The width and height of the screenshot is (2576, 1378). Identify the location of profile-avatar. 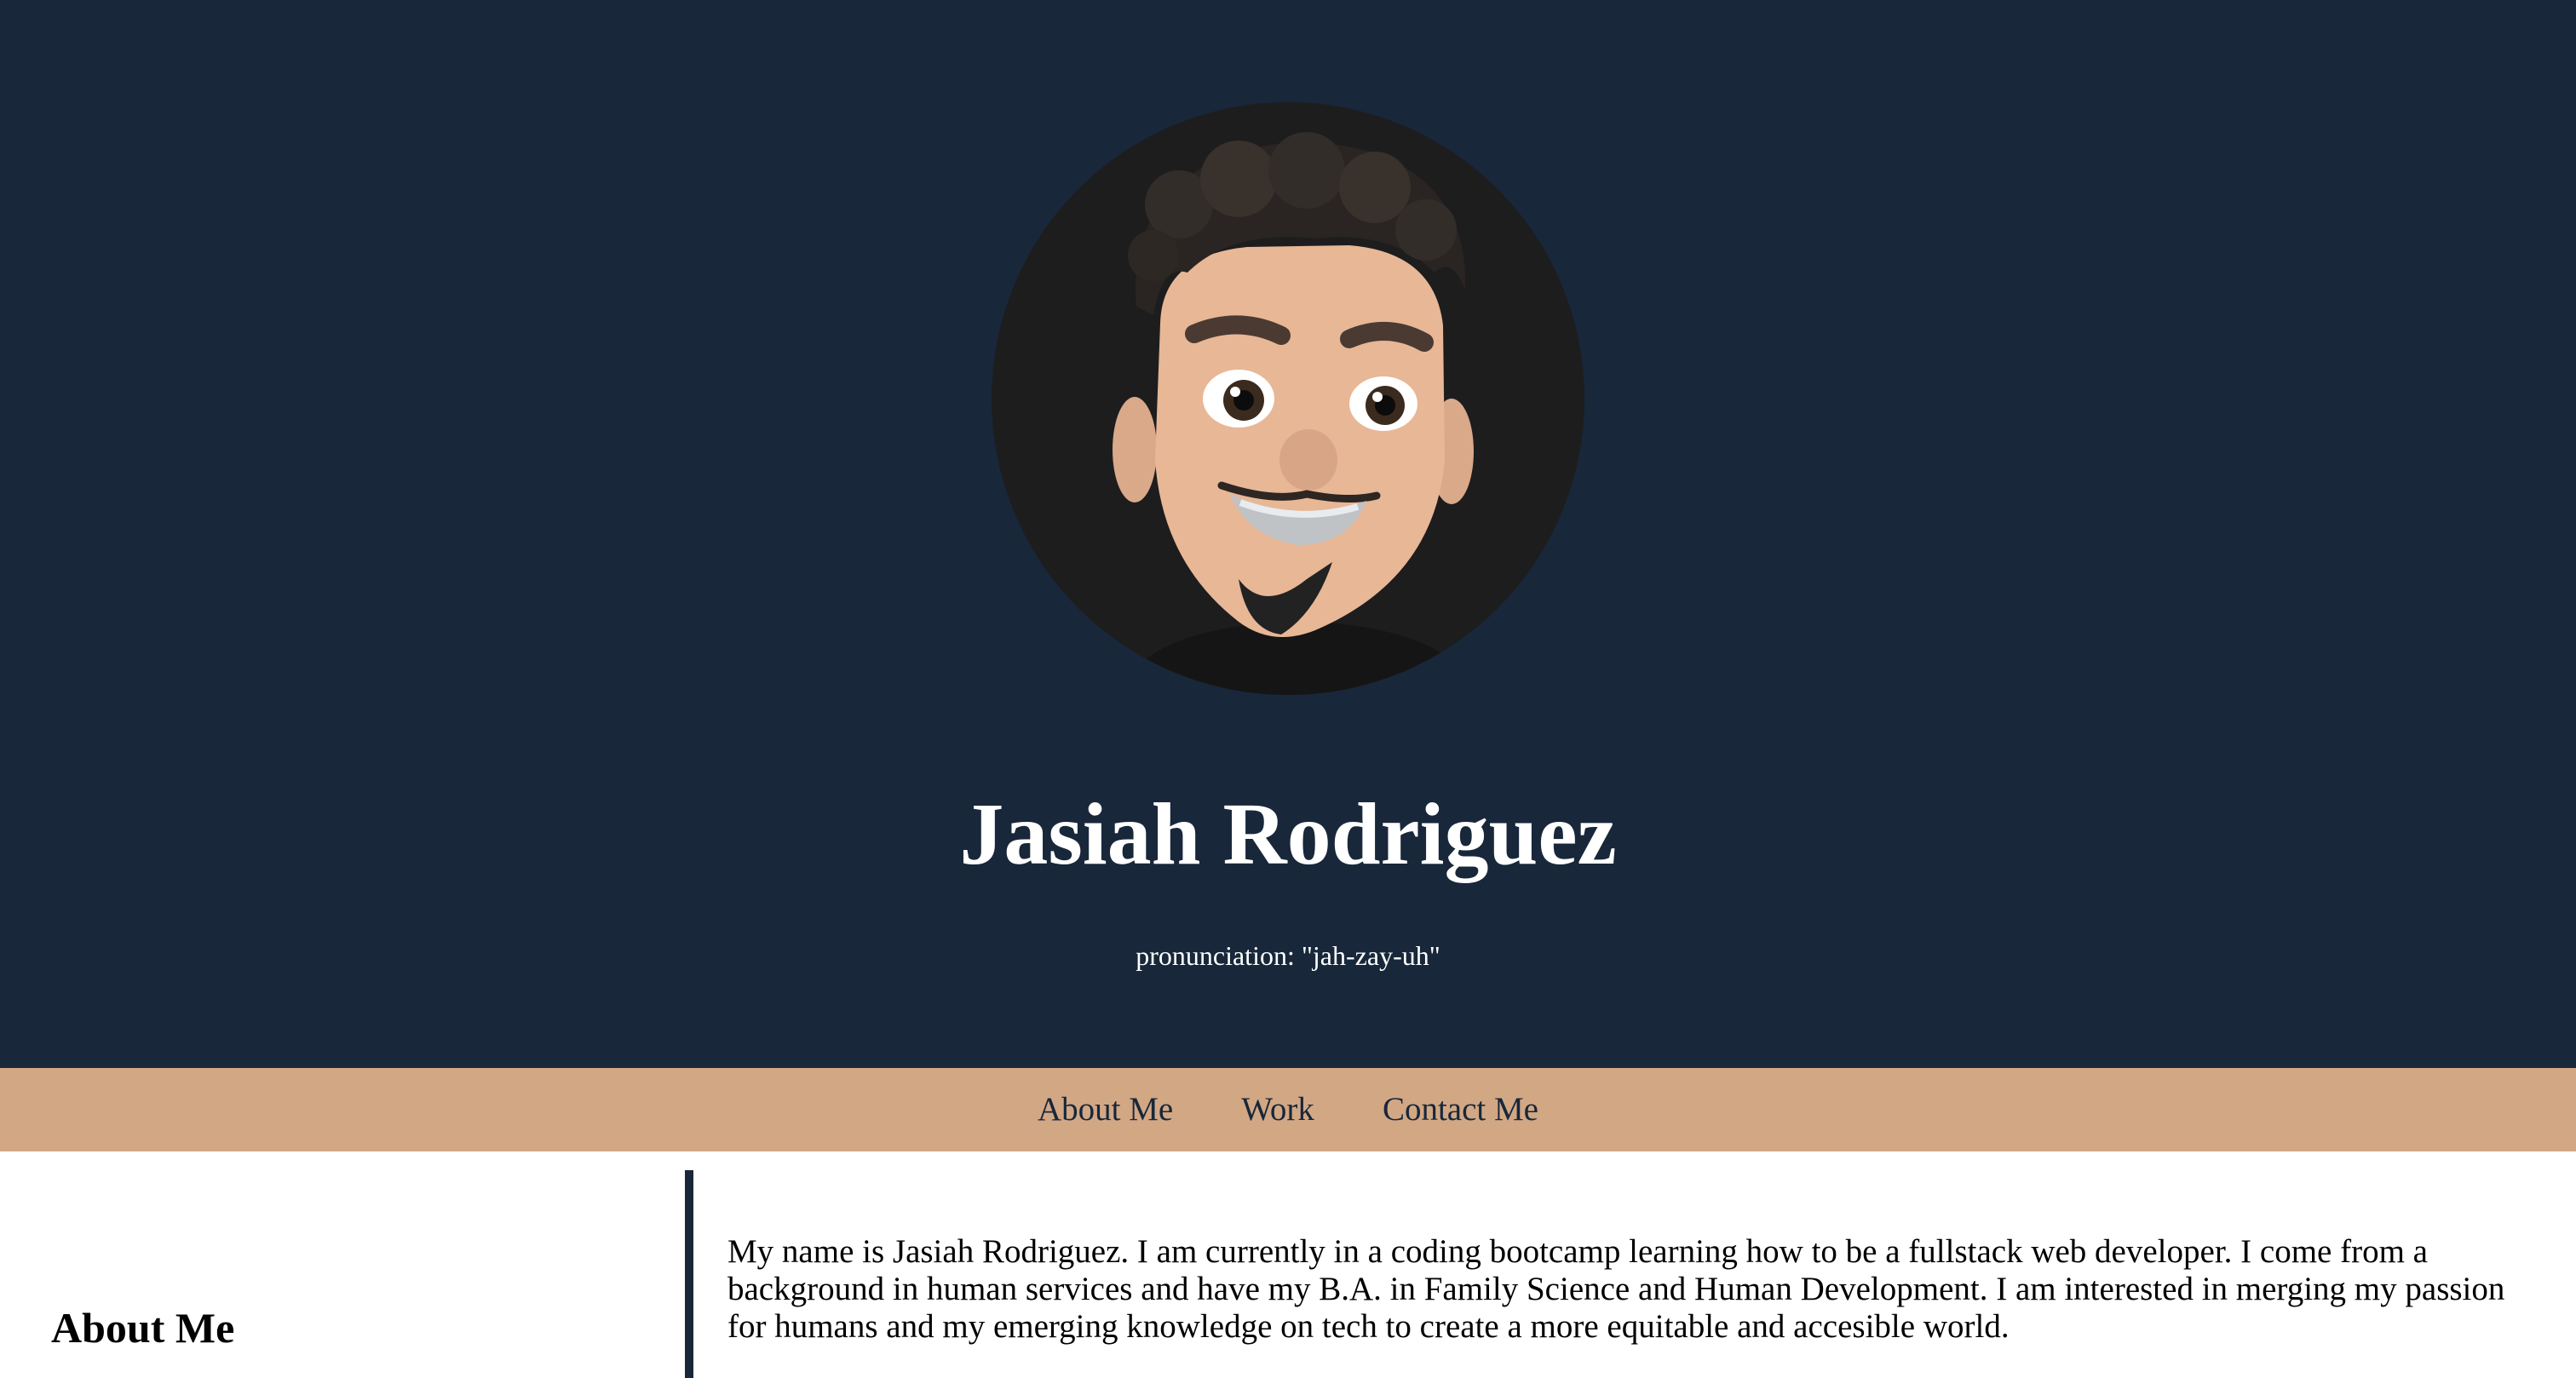
(1288, 399).